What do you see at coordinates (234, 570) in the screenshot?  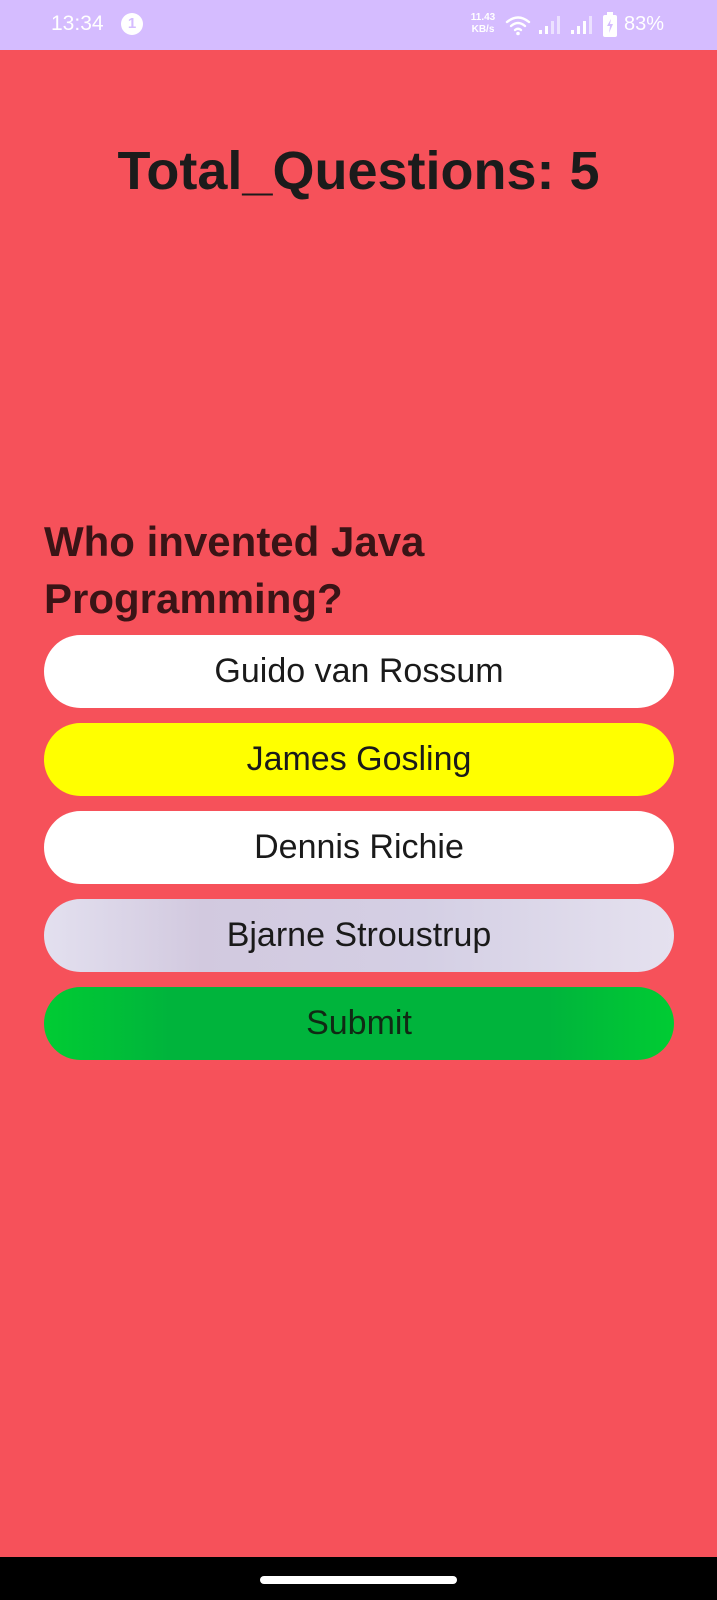 I see `question-text: Who invented Java Programming?` at bounding box center [234, 570].